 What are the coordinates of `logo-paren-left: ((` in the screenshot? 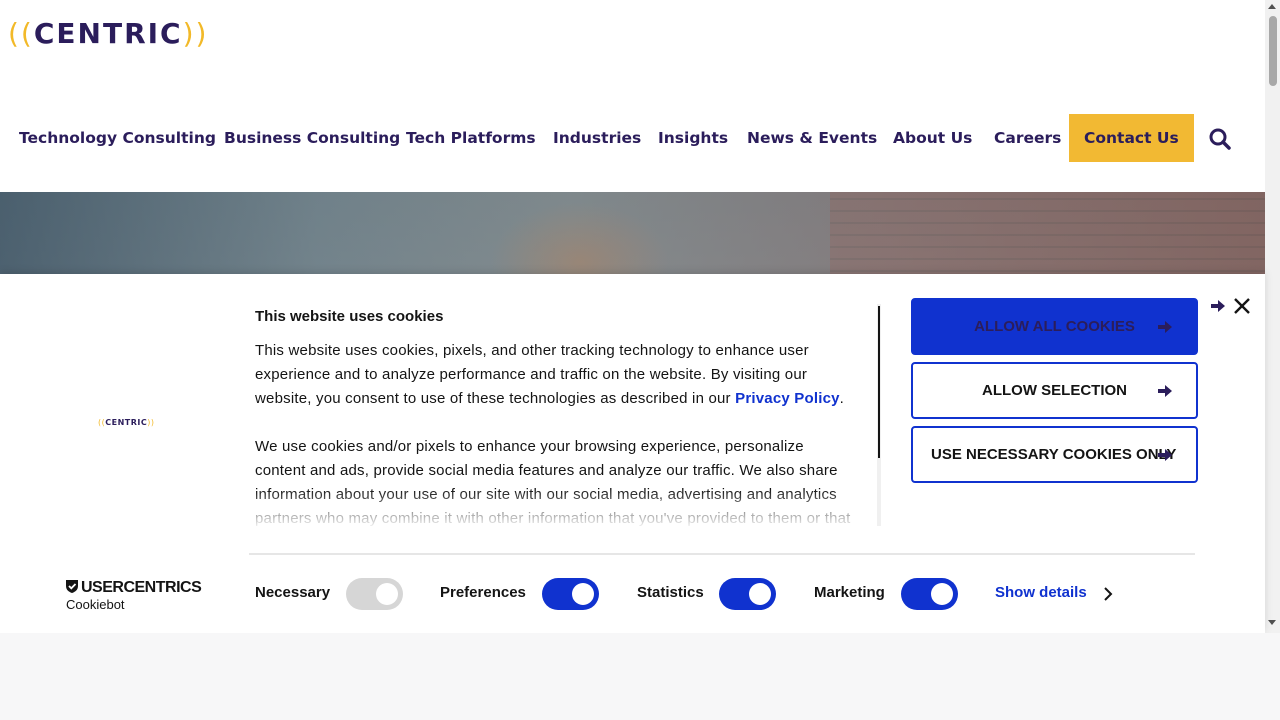 It's located at (21, 33).